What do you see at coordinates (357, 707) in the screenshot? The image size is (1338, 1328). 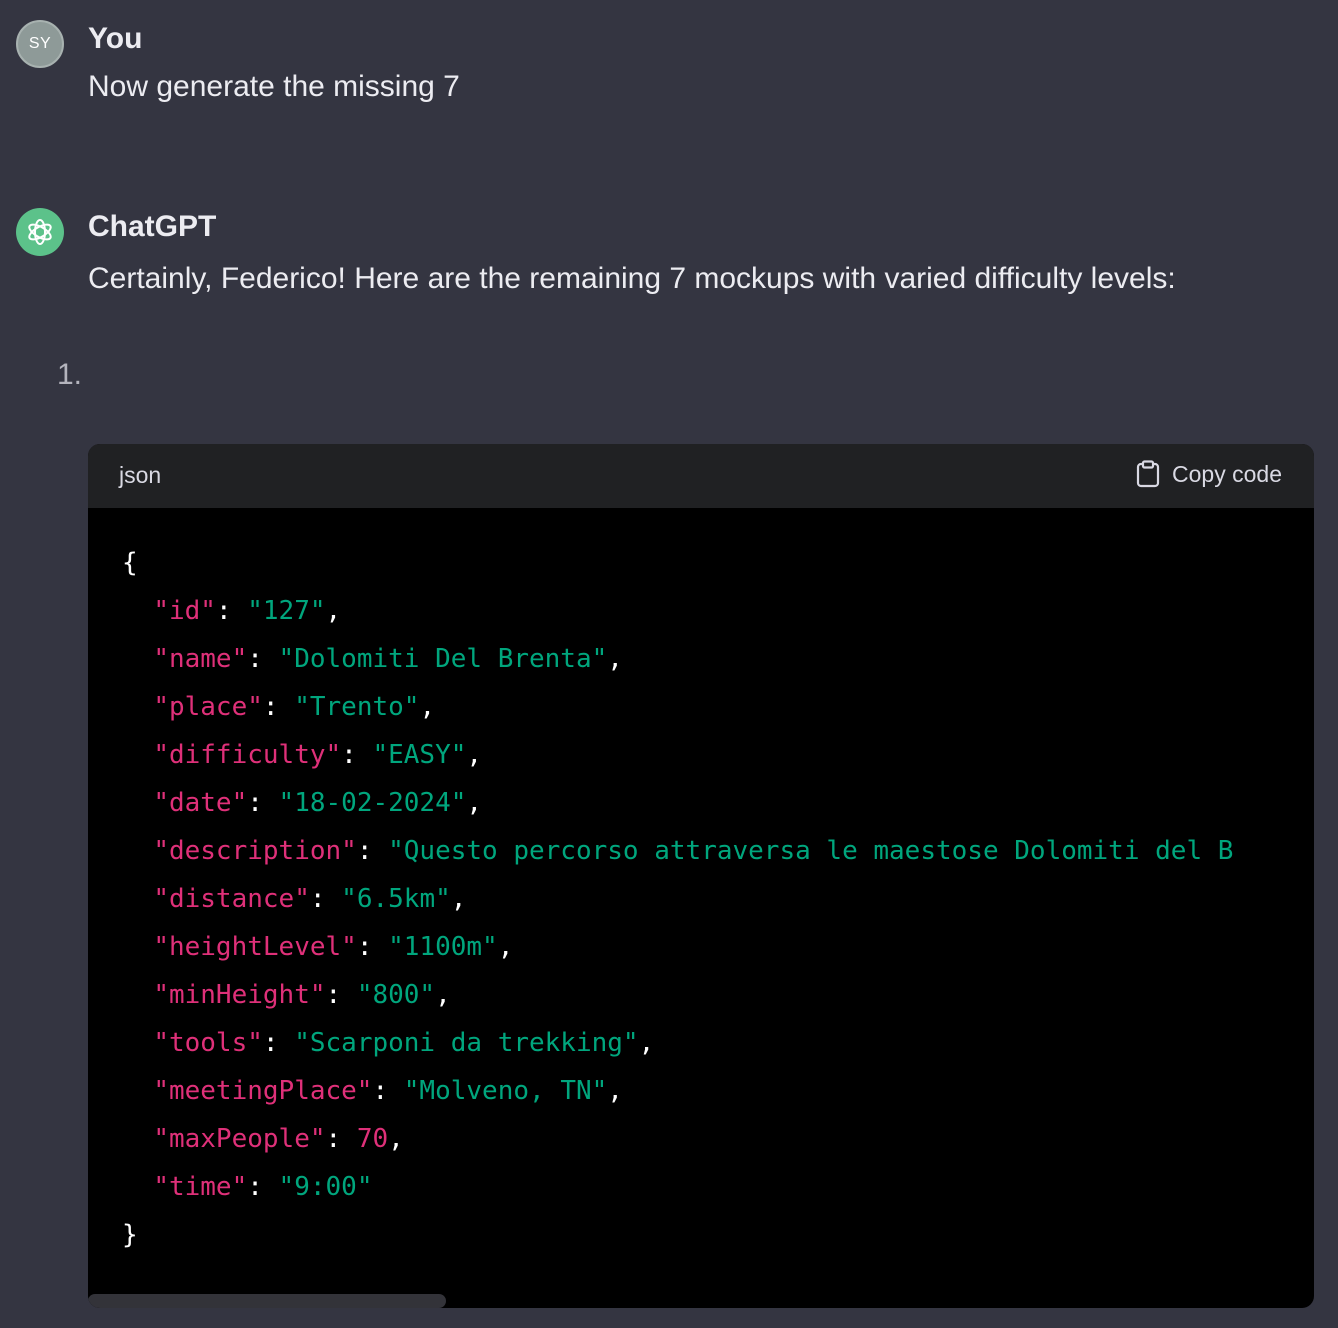 I see `json-value: "Trento"` at bounding box center [357, 707].